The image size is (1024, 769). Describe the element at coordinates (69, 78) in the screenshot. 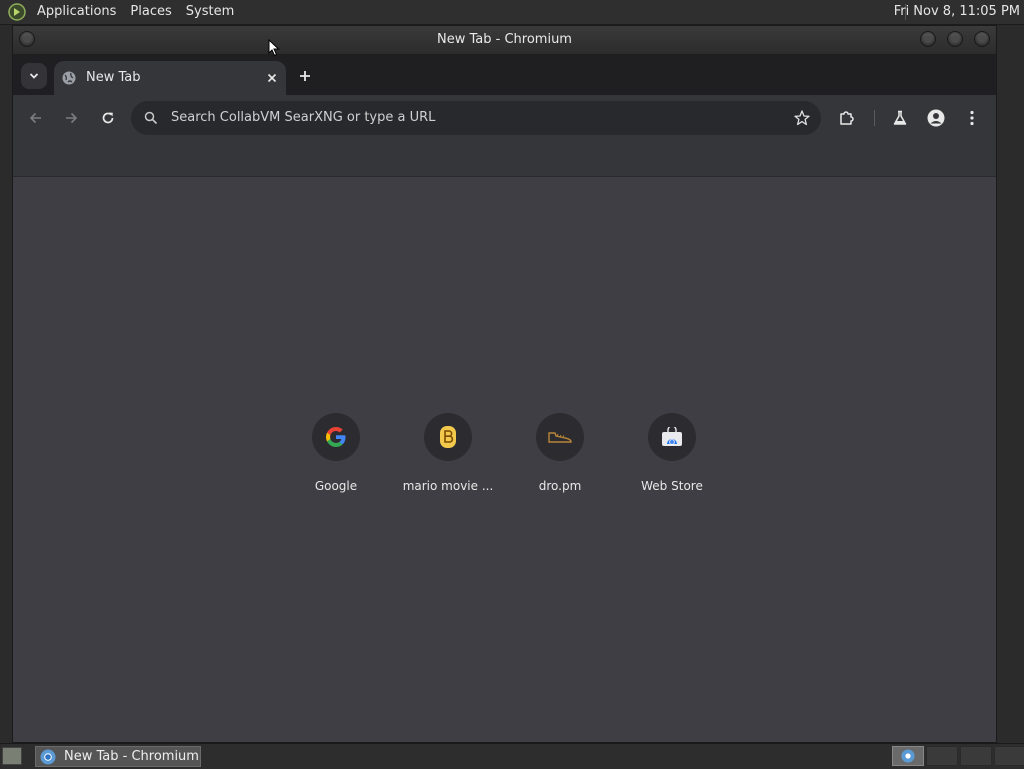

I see `globe-icon` at that location.